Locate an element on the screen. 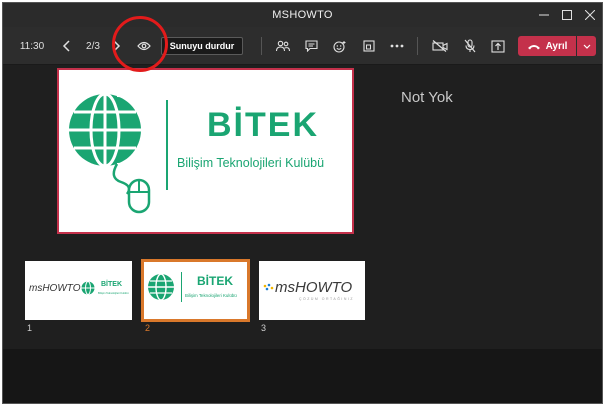 The width and height of the screenshot is (605, 406). meeting-time: 11:30 is located at coordinates (32, 46).